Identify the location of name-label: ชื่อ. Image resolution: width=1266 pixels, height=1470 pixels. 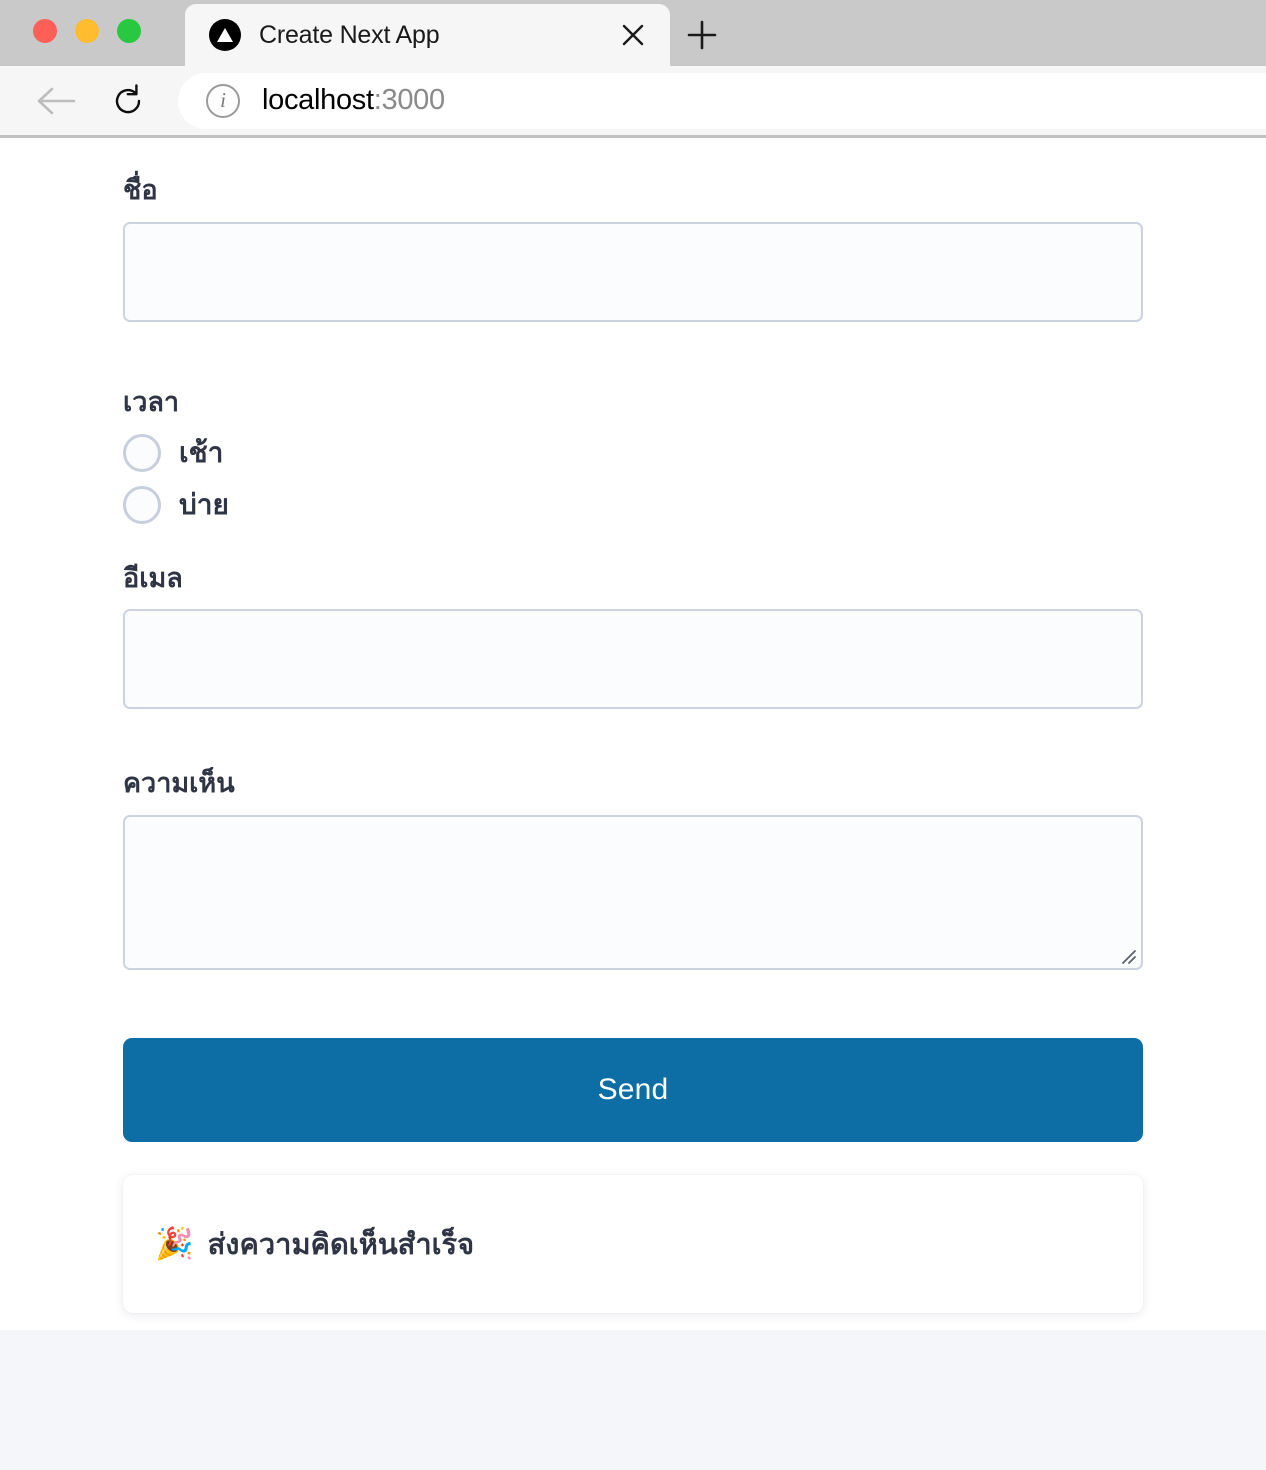
(140, 190).